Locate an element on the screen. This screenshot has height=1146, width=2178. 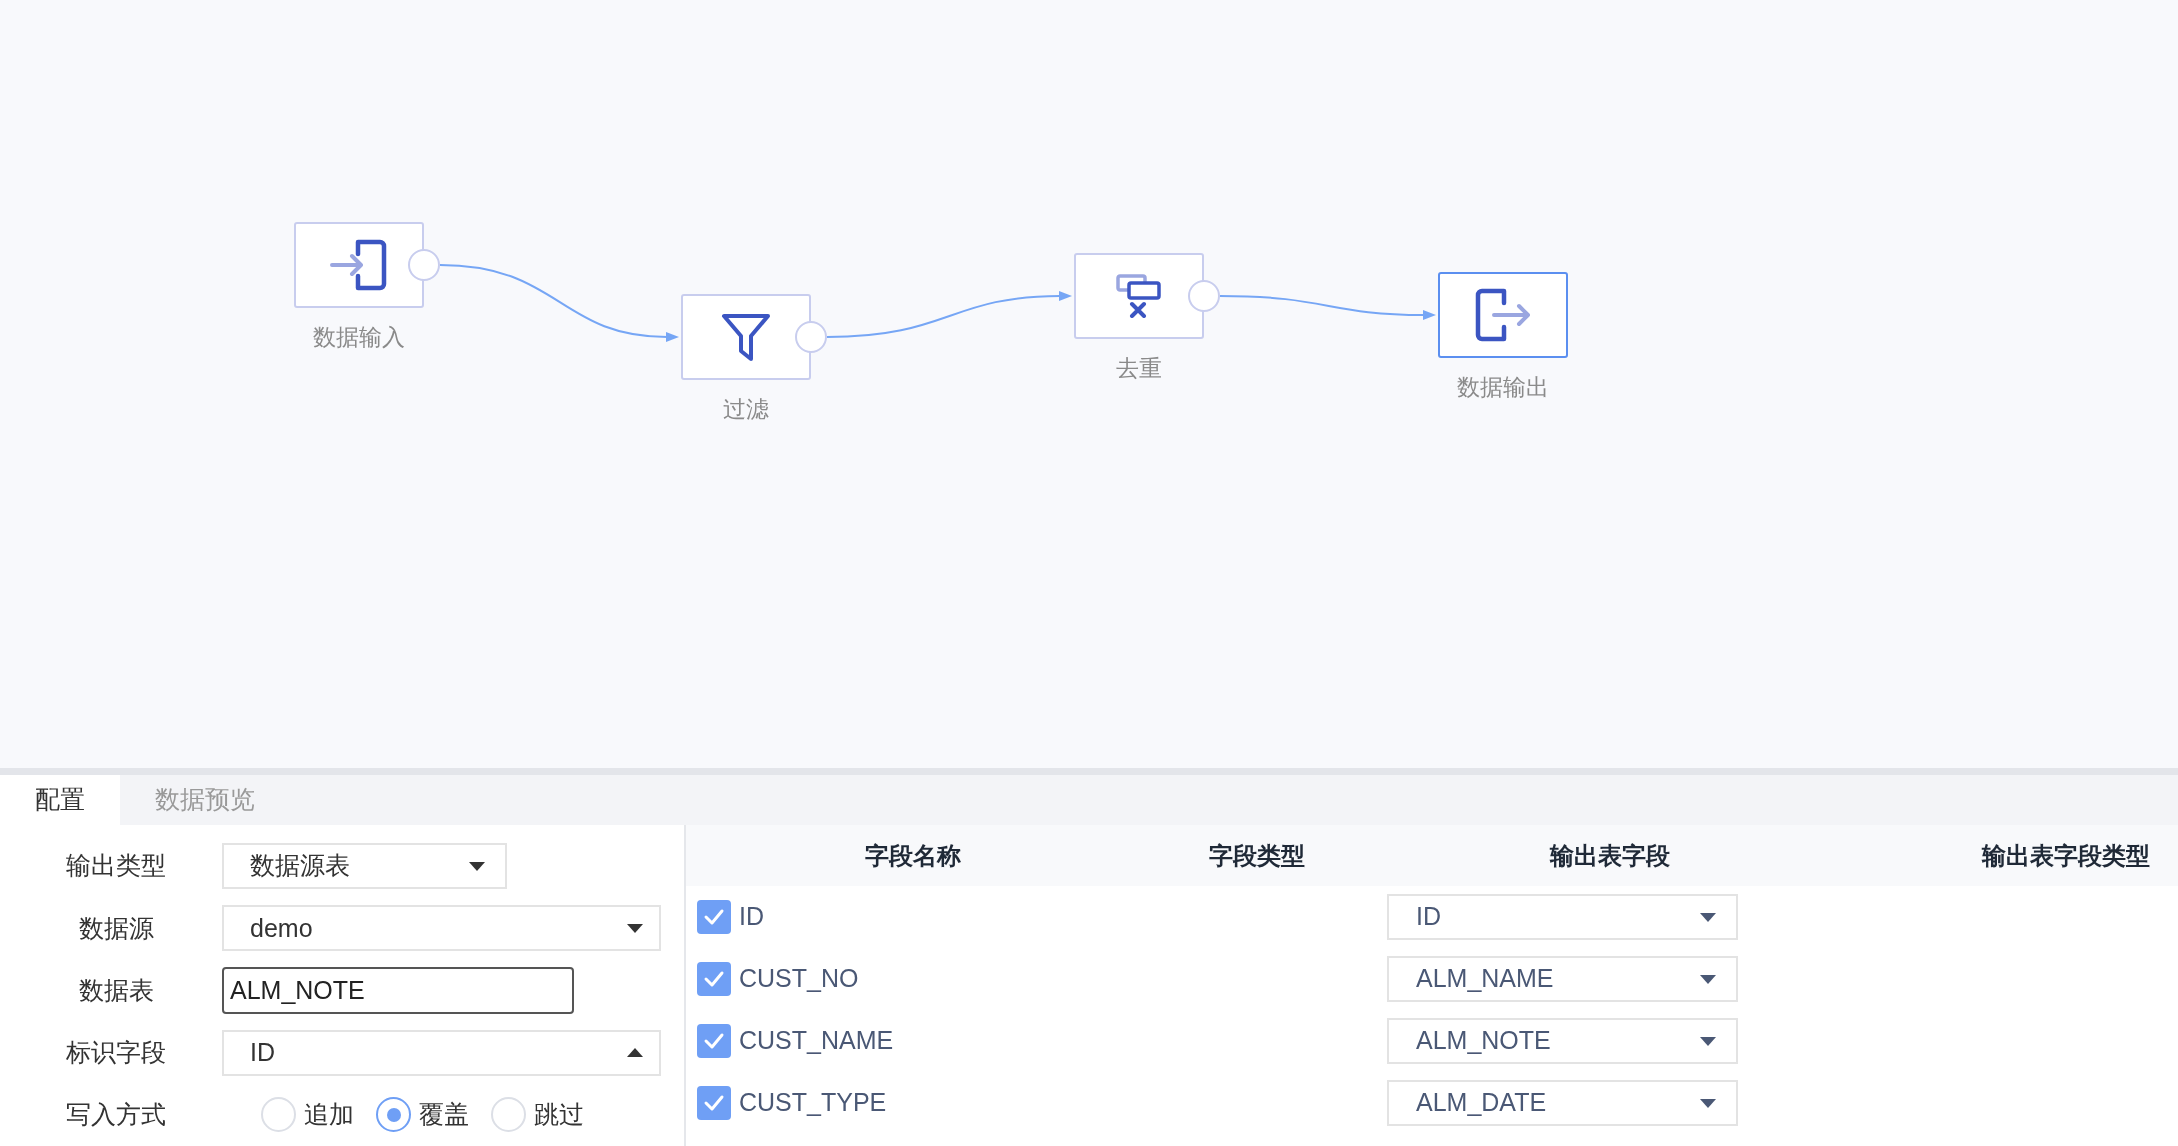
tab: 配置 is located at coordinates (60, 800).